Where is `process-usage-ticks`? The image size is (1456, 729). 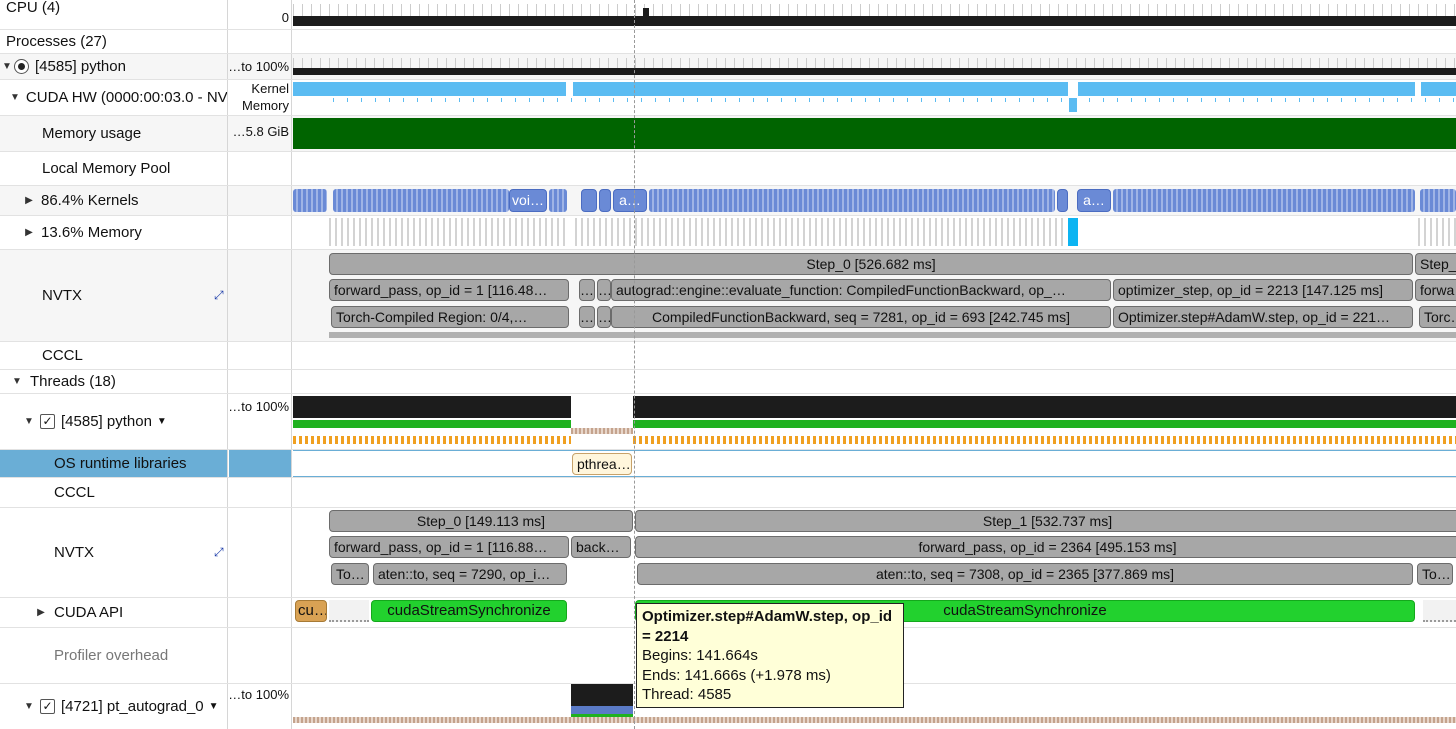
process-usage-ticks is located at coordinates (874, 63).